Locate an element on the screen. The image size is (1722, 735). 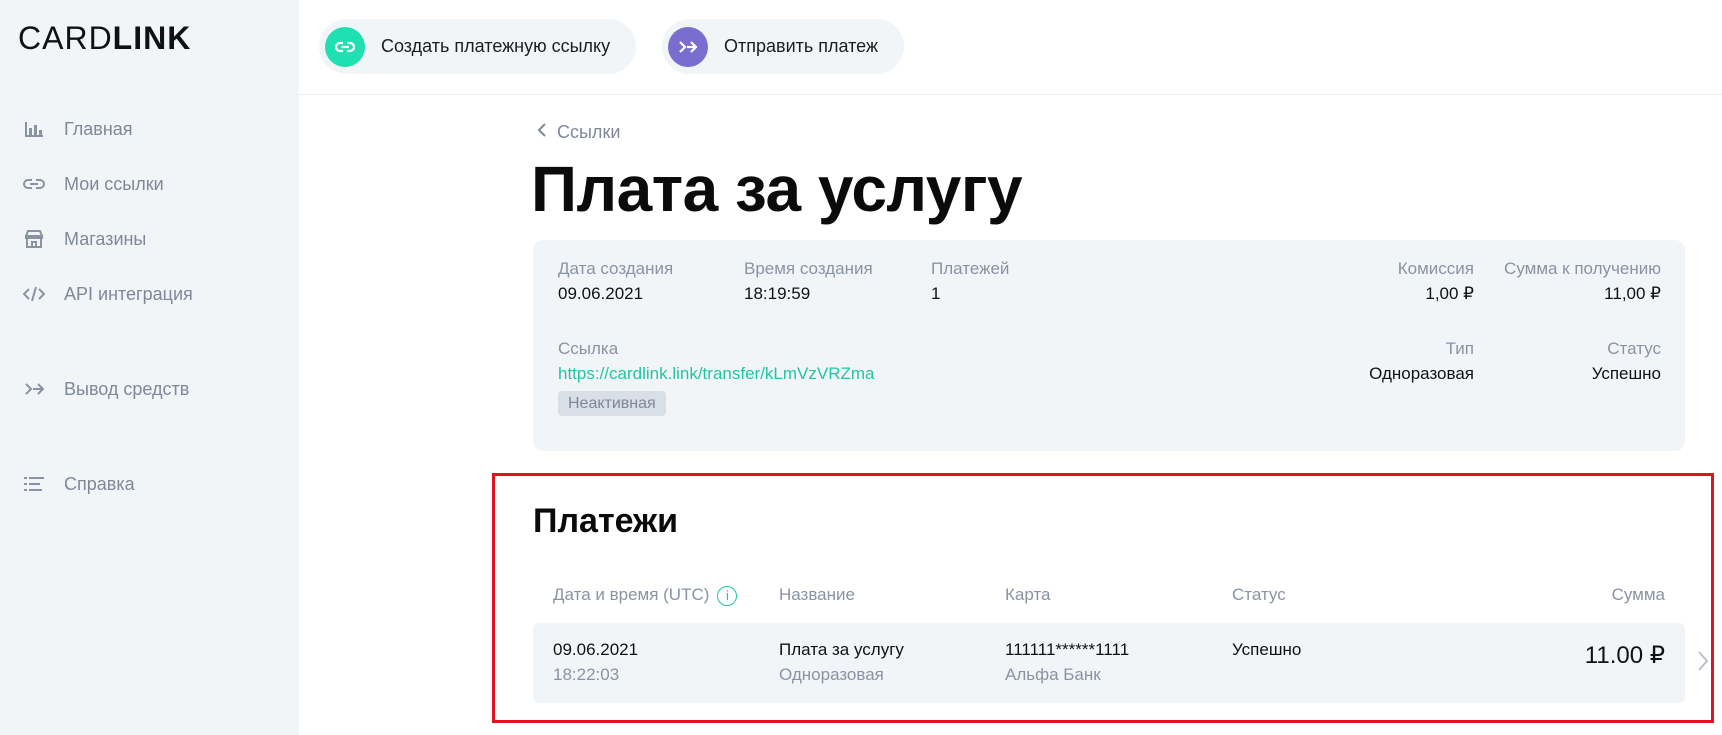
sidebar-item-label: Вывод средств is located at coordinates (127, 388).